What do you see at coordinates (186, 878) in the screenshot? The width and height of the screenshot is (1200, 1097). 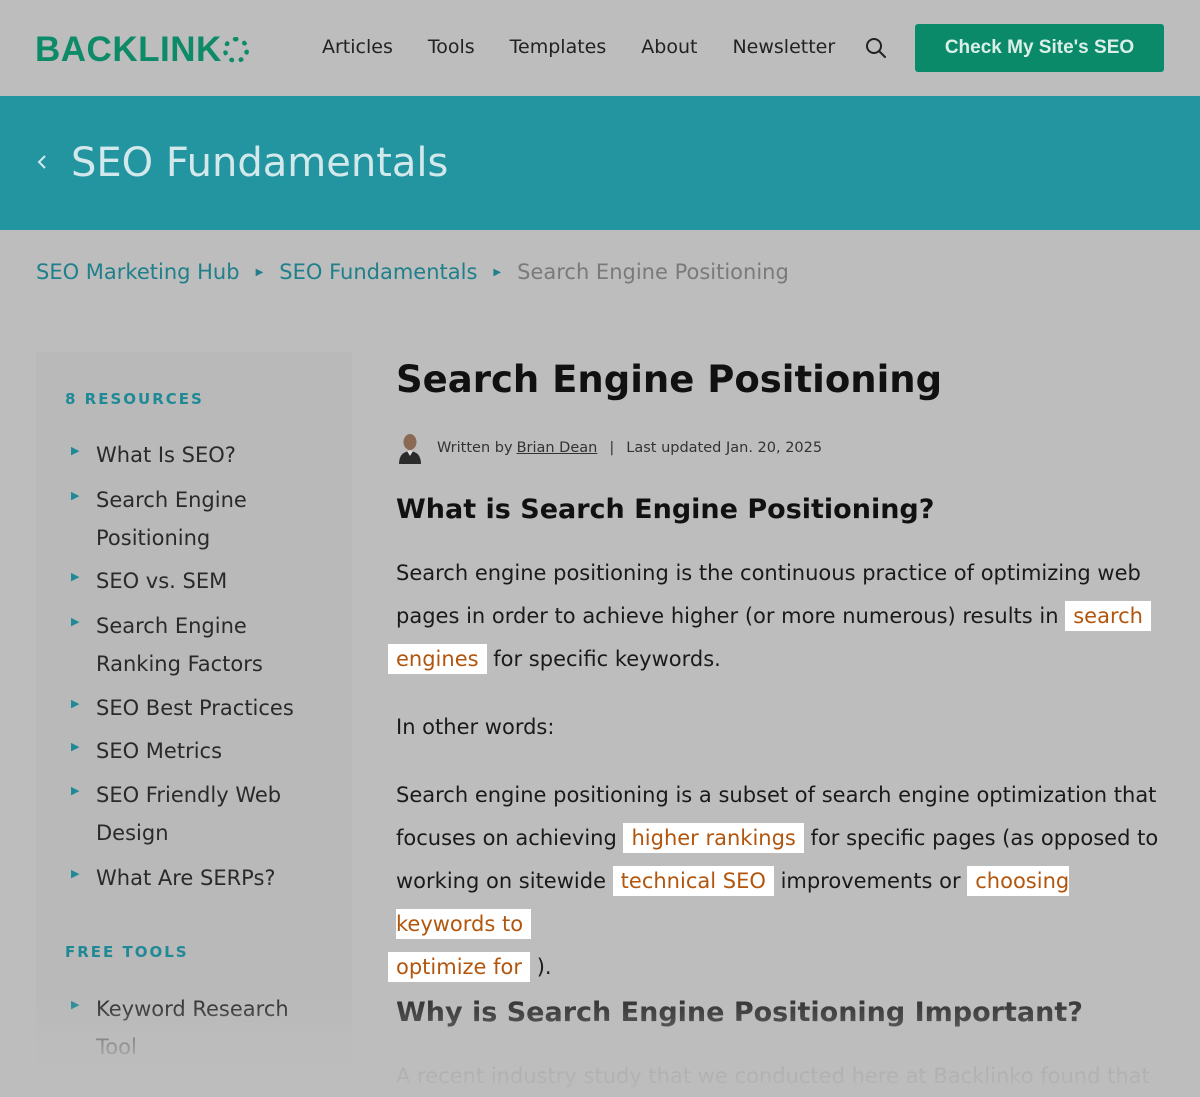 I see `sidebar-item-label: What Are SERPs?` at bounding box center [186, 878].